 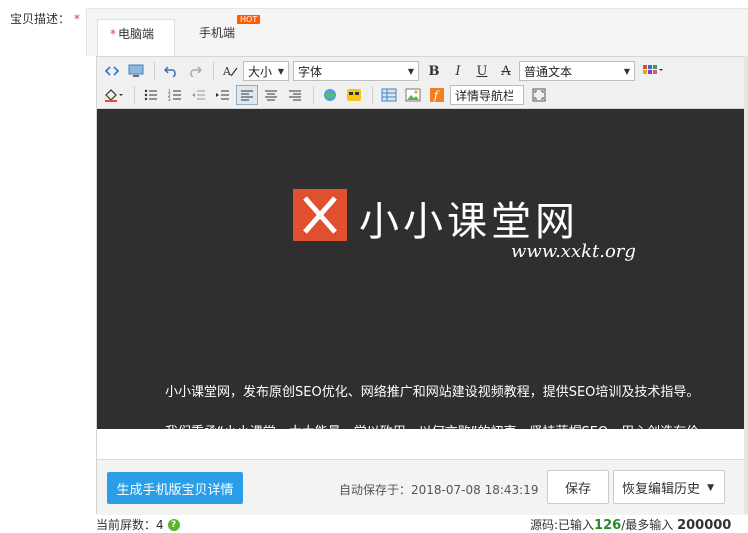 What do you see at coordinates (249, 19) in the screenshot?
I see `hot-badge: HOT` at bounding box center [249, 19].